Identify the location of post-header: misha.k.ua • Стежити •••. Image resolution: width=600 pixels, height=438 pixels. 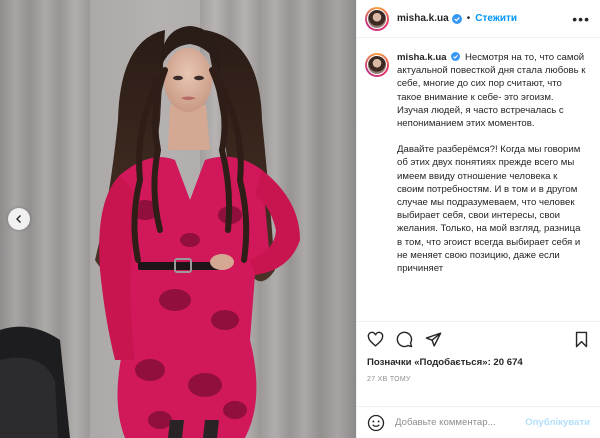
(478, 19).